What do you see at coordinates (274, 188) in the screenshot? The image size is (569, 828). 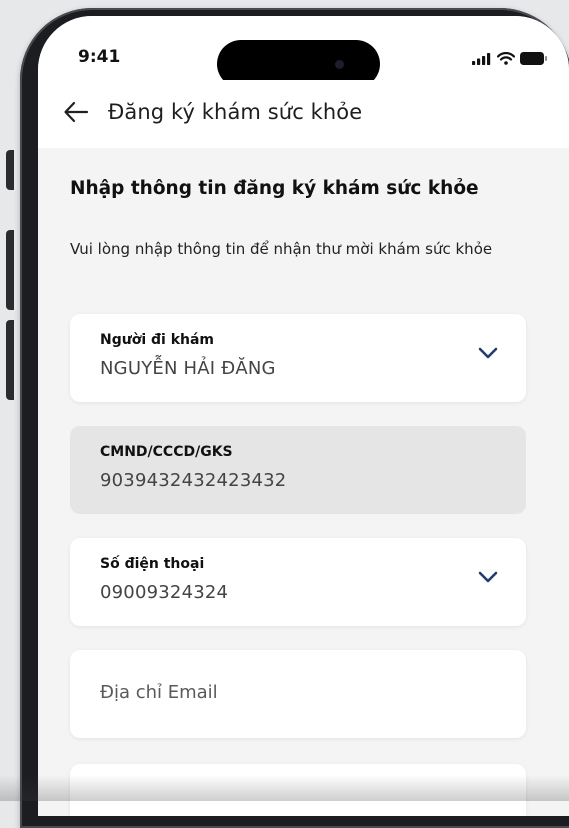 I see `form-title: Nhập thông tin đăng ký khám sức khỏe` at bounding box center [274, 188].